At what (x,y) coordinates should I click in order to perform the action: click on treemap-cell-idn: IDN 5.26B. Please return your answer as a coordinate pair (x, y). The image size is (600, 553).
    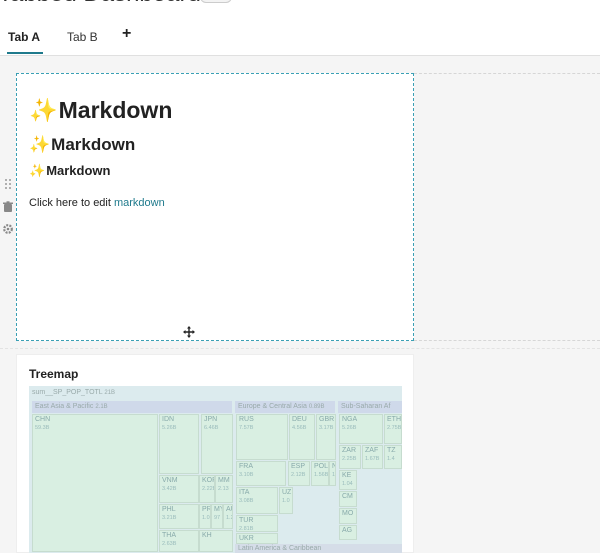
    Looking at the image, I should click on (179, 444).